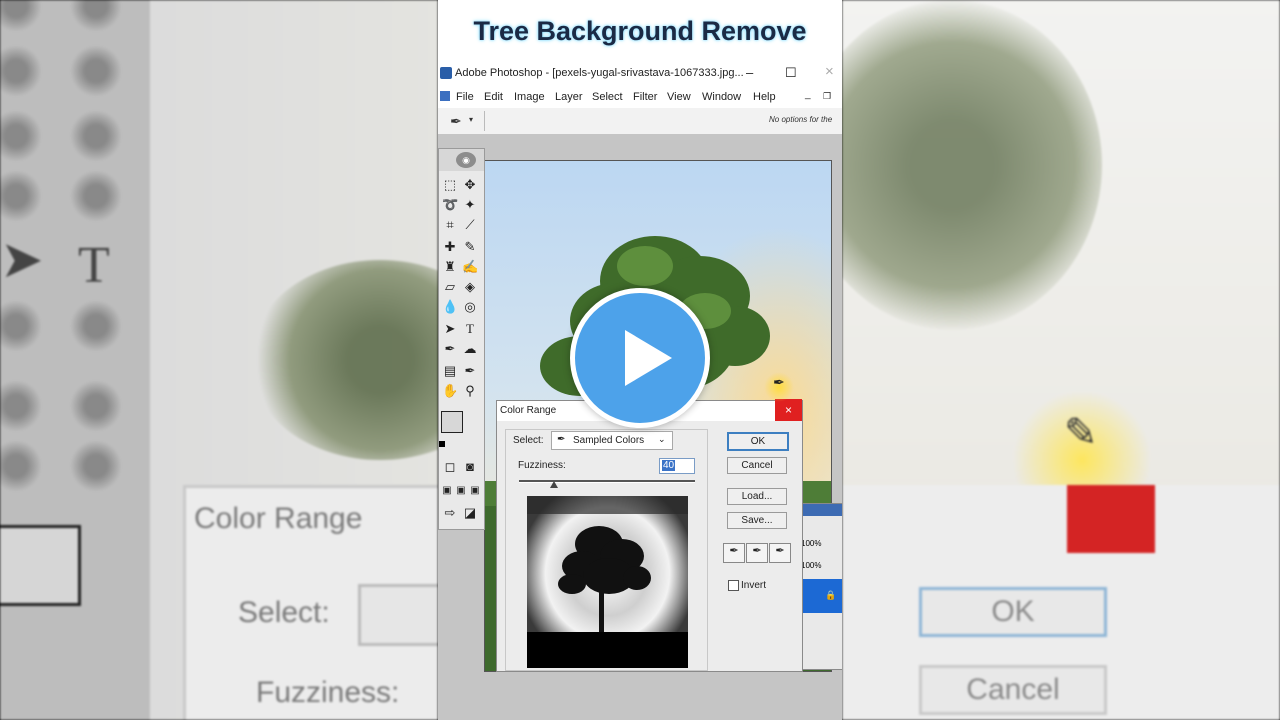  What do you see at coordinates (450, 391) in the screenshot?
I see `hand-icon: ✋` at bounding box center [450, 391].